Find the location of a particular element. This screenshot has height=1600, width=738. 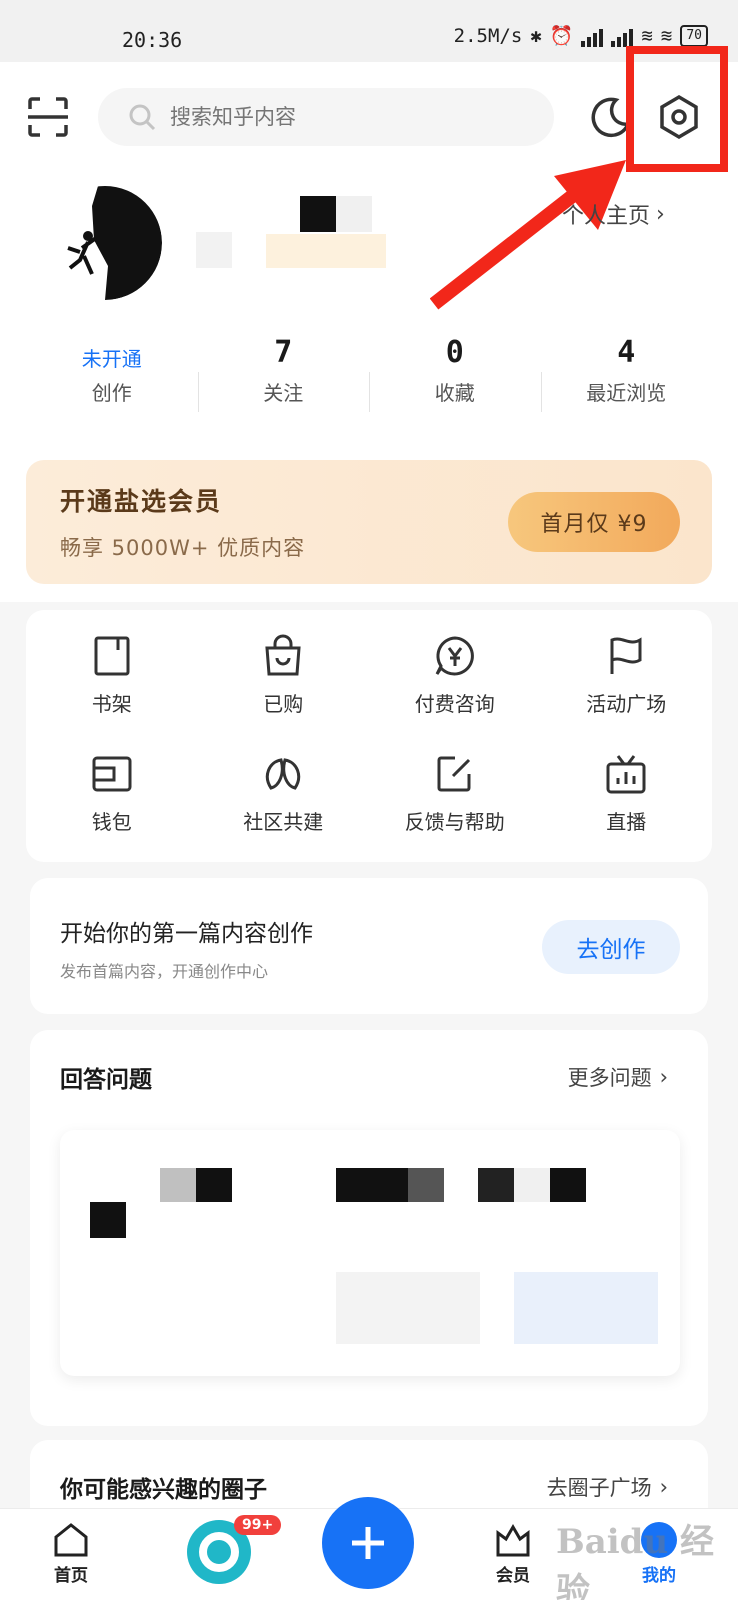

grid-item-purchased: 已购 is located at coordinates (284, 675).